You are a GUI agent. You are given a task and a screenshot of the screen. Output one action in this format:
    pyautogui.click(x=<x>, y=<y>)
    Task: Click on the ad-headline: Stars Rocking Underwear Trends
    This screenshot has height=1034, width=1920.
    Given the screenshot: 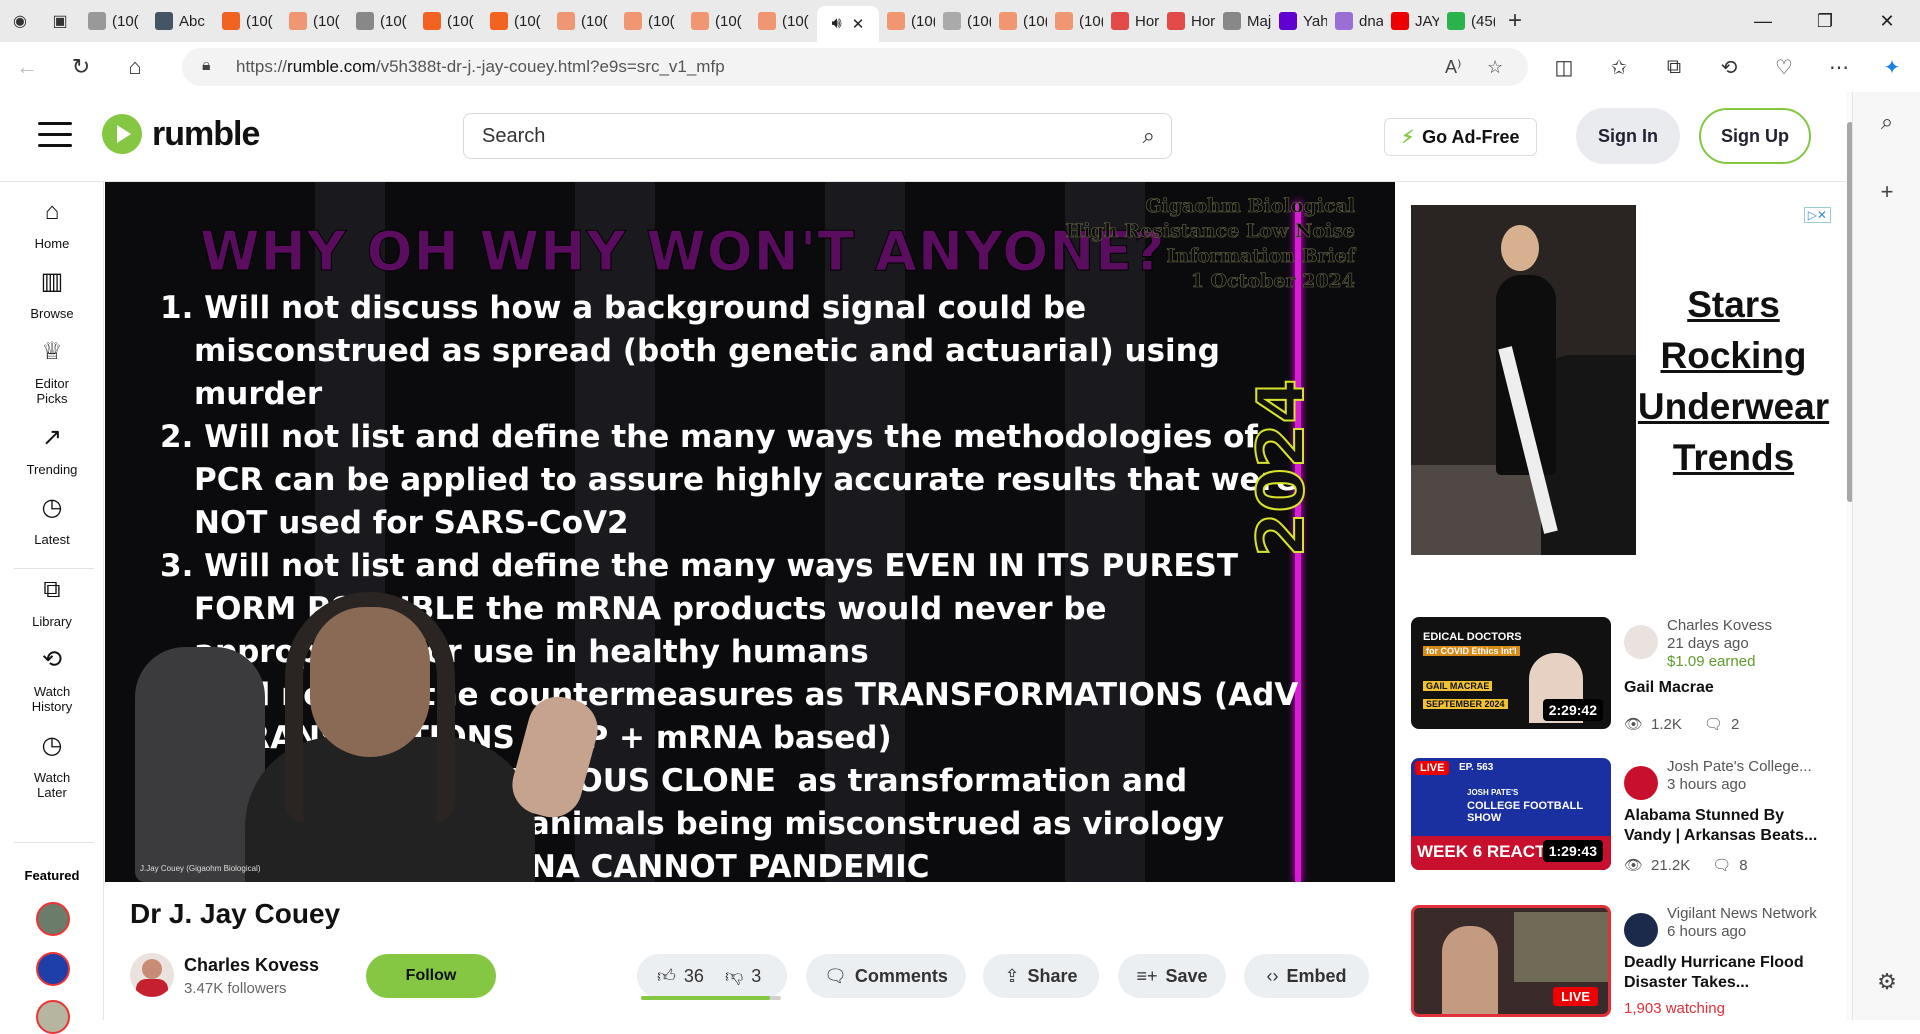 What is the action you would take?
    pyautogui.click(x=1733, y=381)
    